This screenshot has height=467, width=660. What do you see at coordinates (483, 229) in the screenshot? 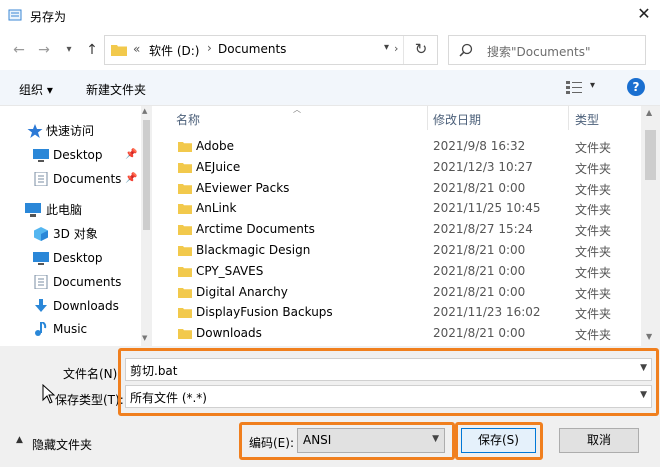
I see `file-date: 2021/8/27 15:24` at bounding box center [483, 229].